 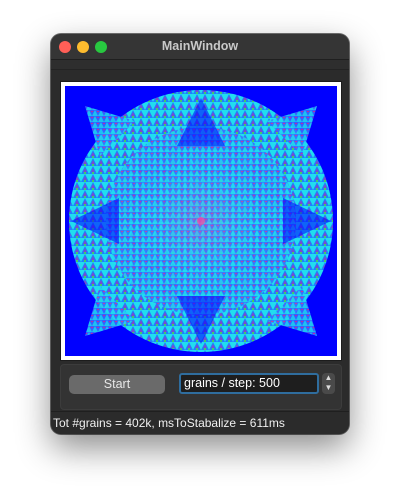 I want to click on start-button: Start, so click(x=117, y=384).